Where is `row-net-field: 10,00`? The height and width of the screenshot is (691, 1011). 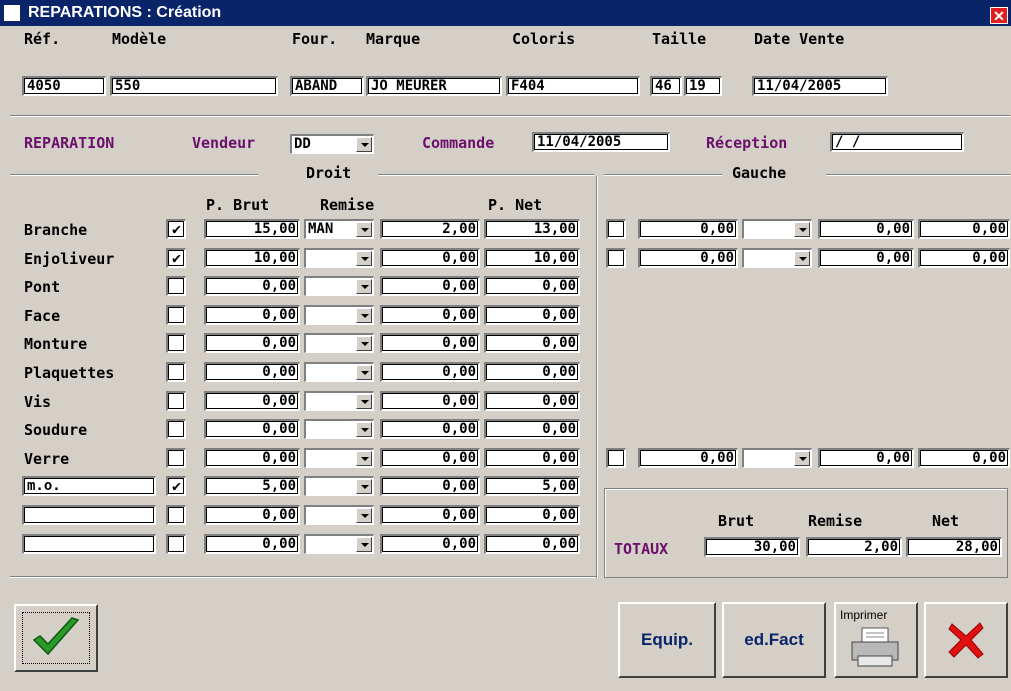
row-net-field: 10,00 is located at coordinates (532, 258).